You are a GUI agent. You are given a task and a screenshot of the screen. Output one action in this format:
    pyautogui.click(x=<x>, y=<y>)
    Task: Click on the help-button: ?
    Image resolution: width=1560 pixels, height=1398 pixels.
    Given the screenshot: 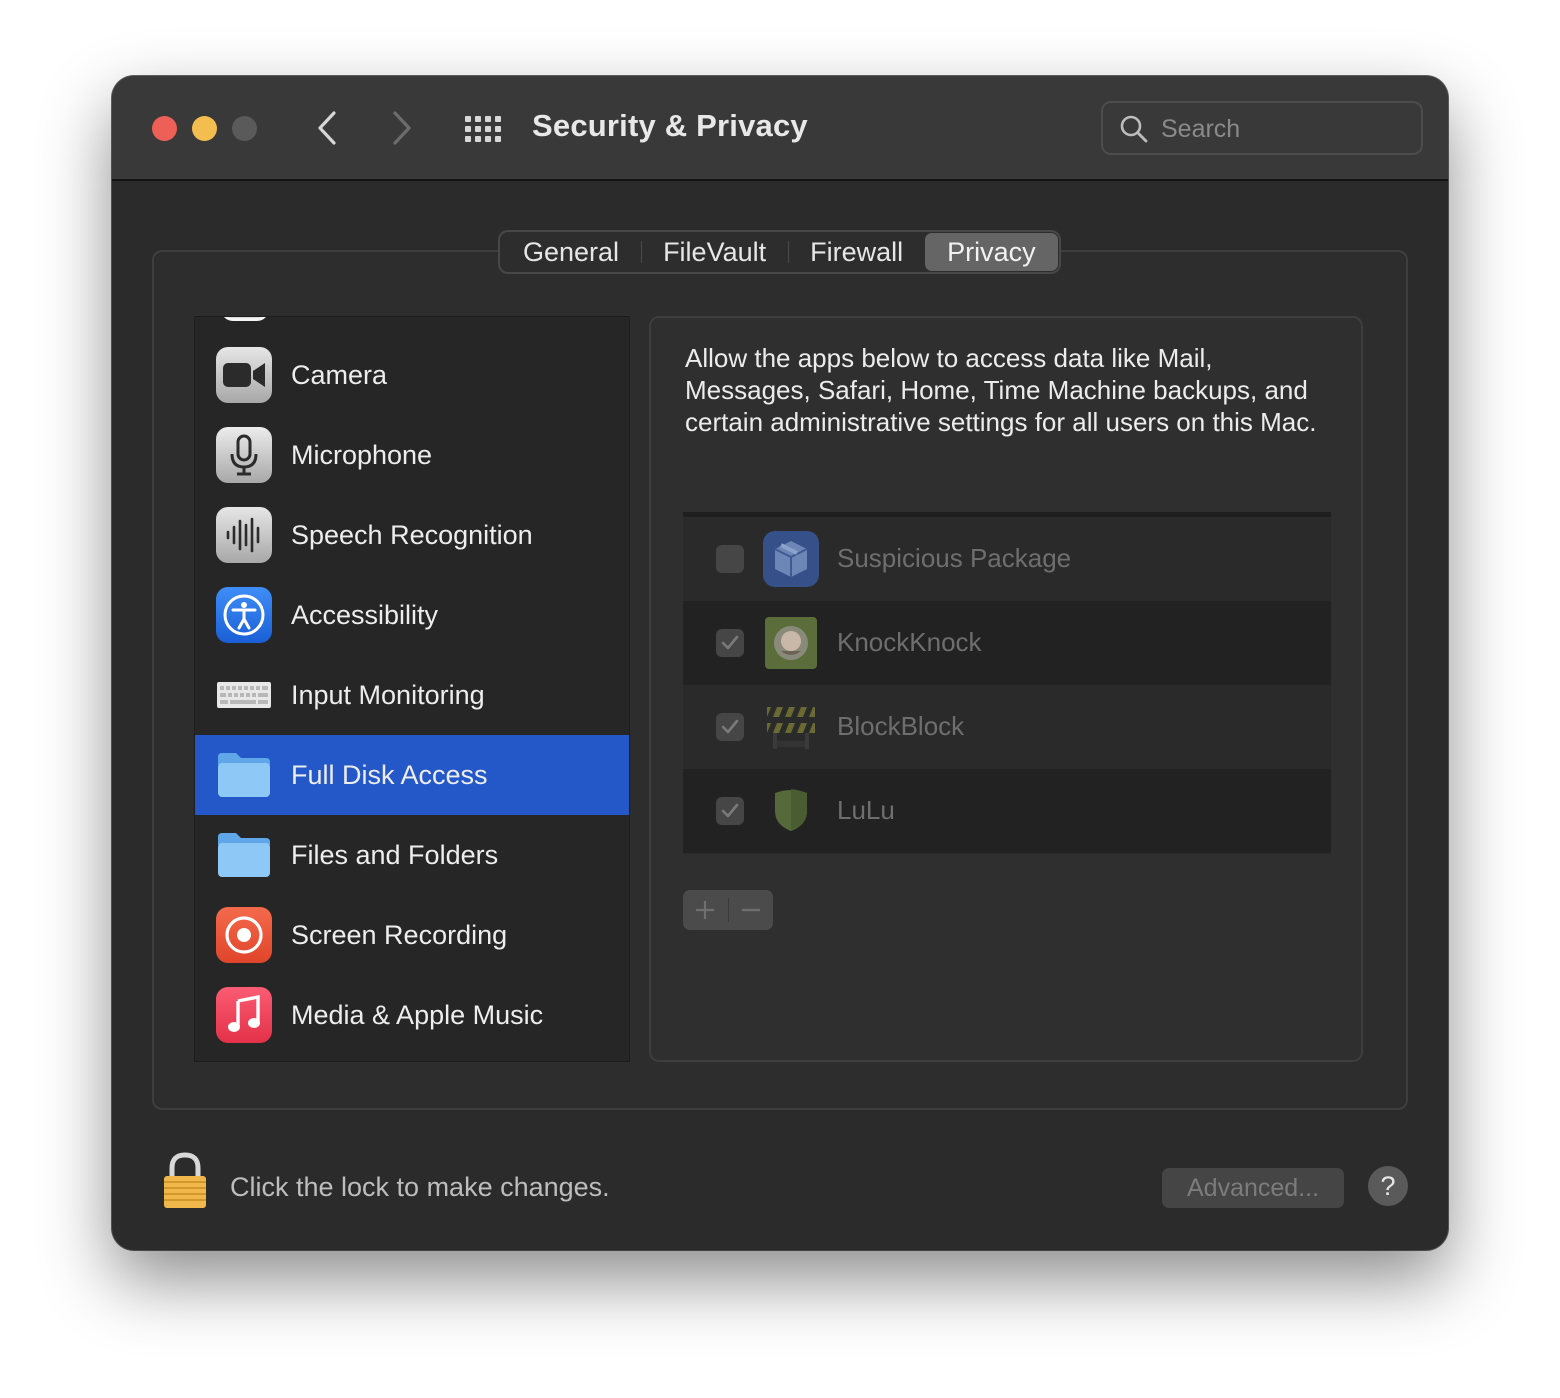 What is the action you would take?
    pyautogui.click(x=1388, y=1186)
    